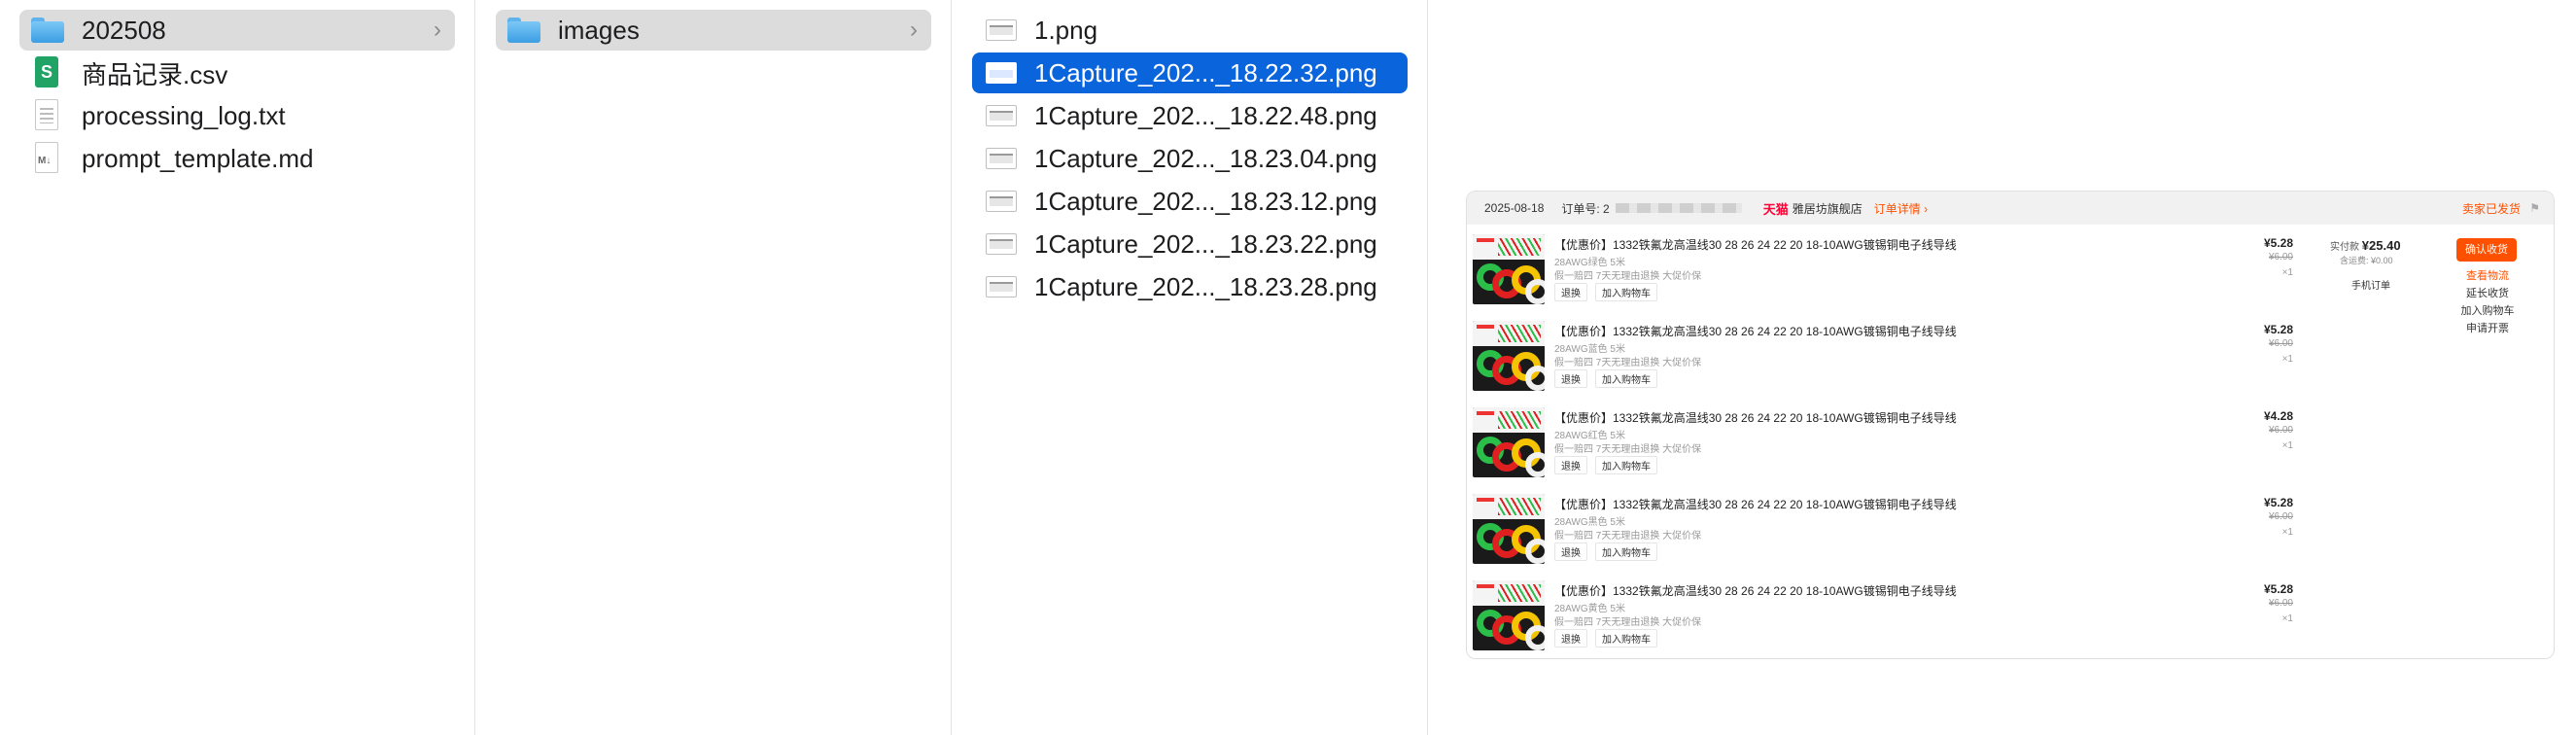 The height and width of the screenshot is (735, 2576). What do you see at coordinates (713, 30) in the screenshot?
I see `folder-row-images: images ›` at bounding box center [713, 30].